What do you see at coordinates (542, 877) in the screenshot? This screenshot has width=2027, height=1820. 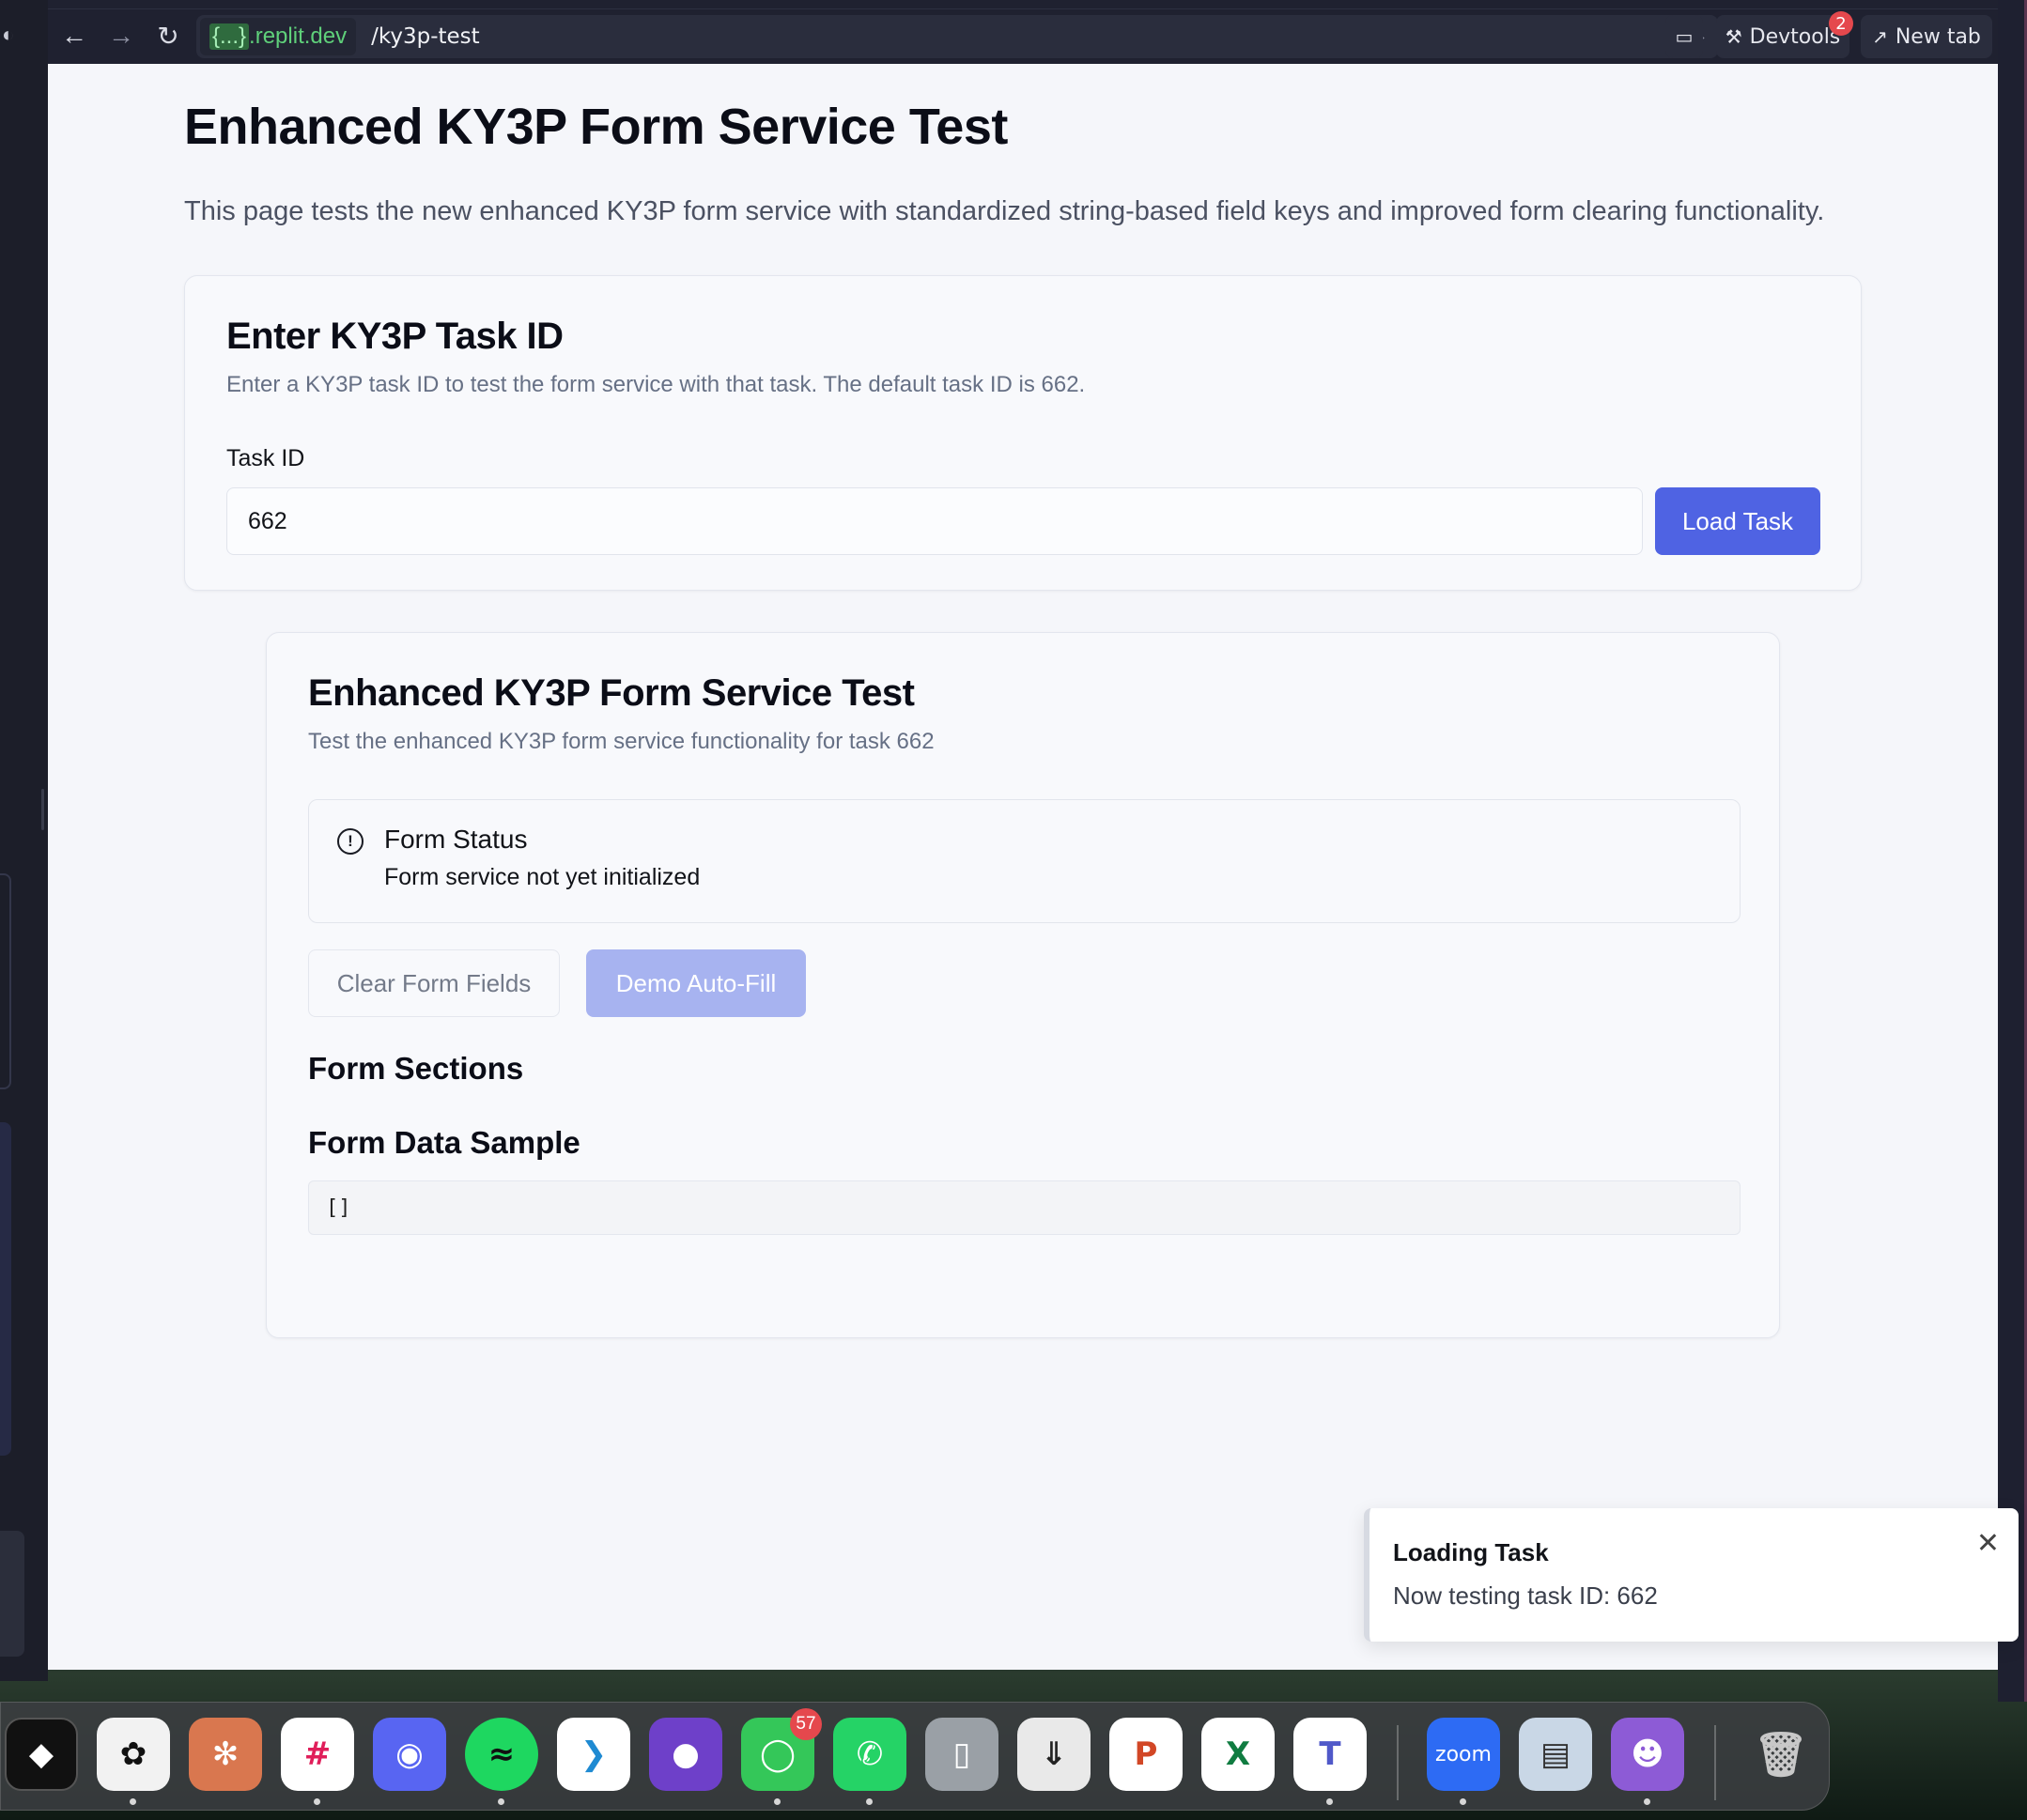 I see `form-status-text: Form service not yet initialized` at bounding box center [542, 877].